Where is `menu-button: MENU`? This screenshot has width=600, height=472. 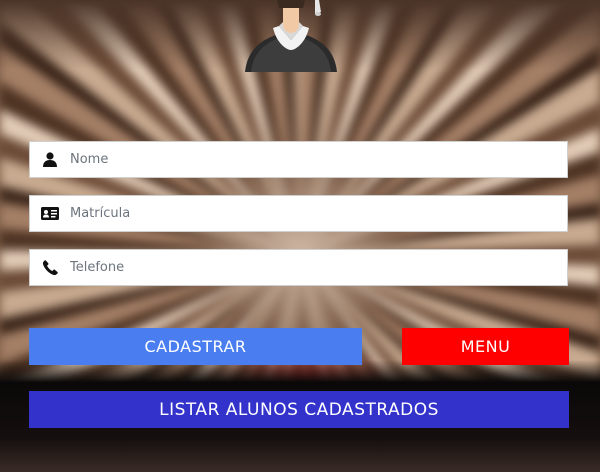 menu-button: MENU is located at coordinates (485, 346).